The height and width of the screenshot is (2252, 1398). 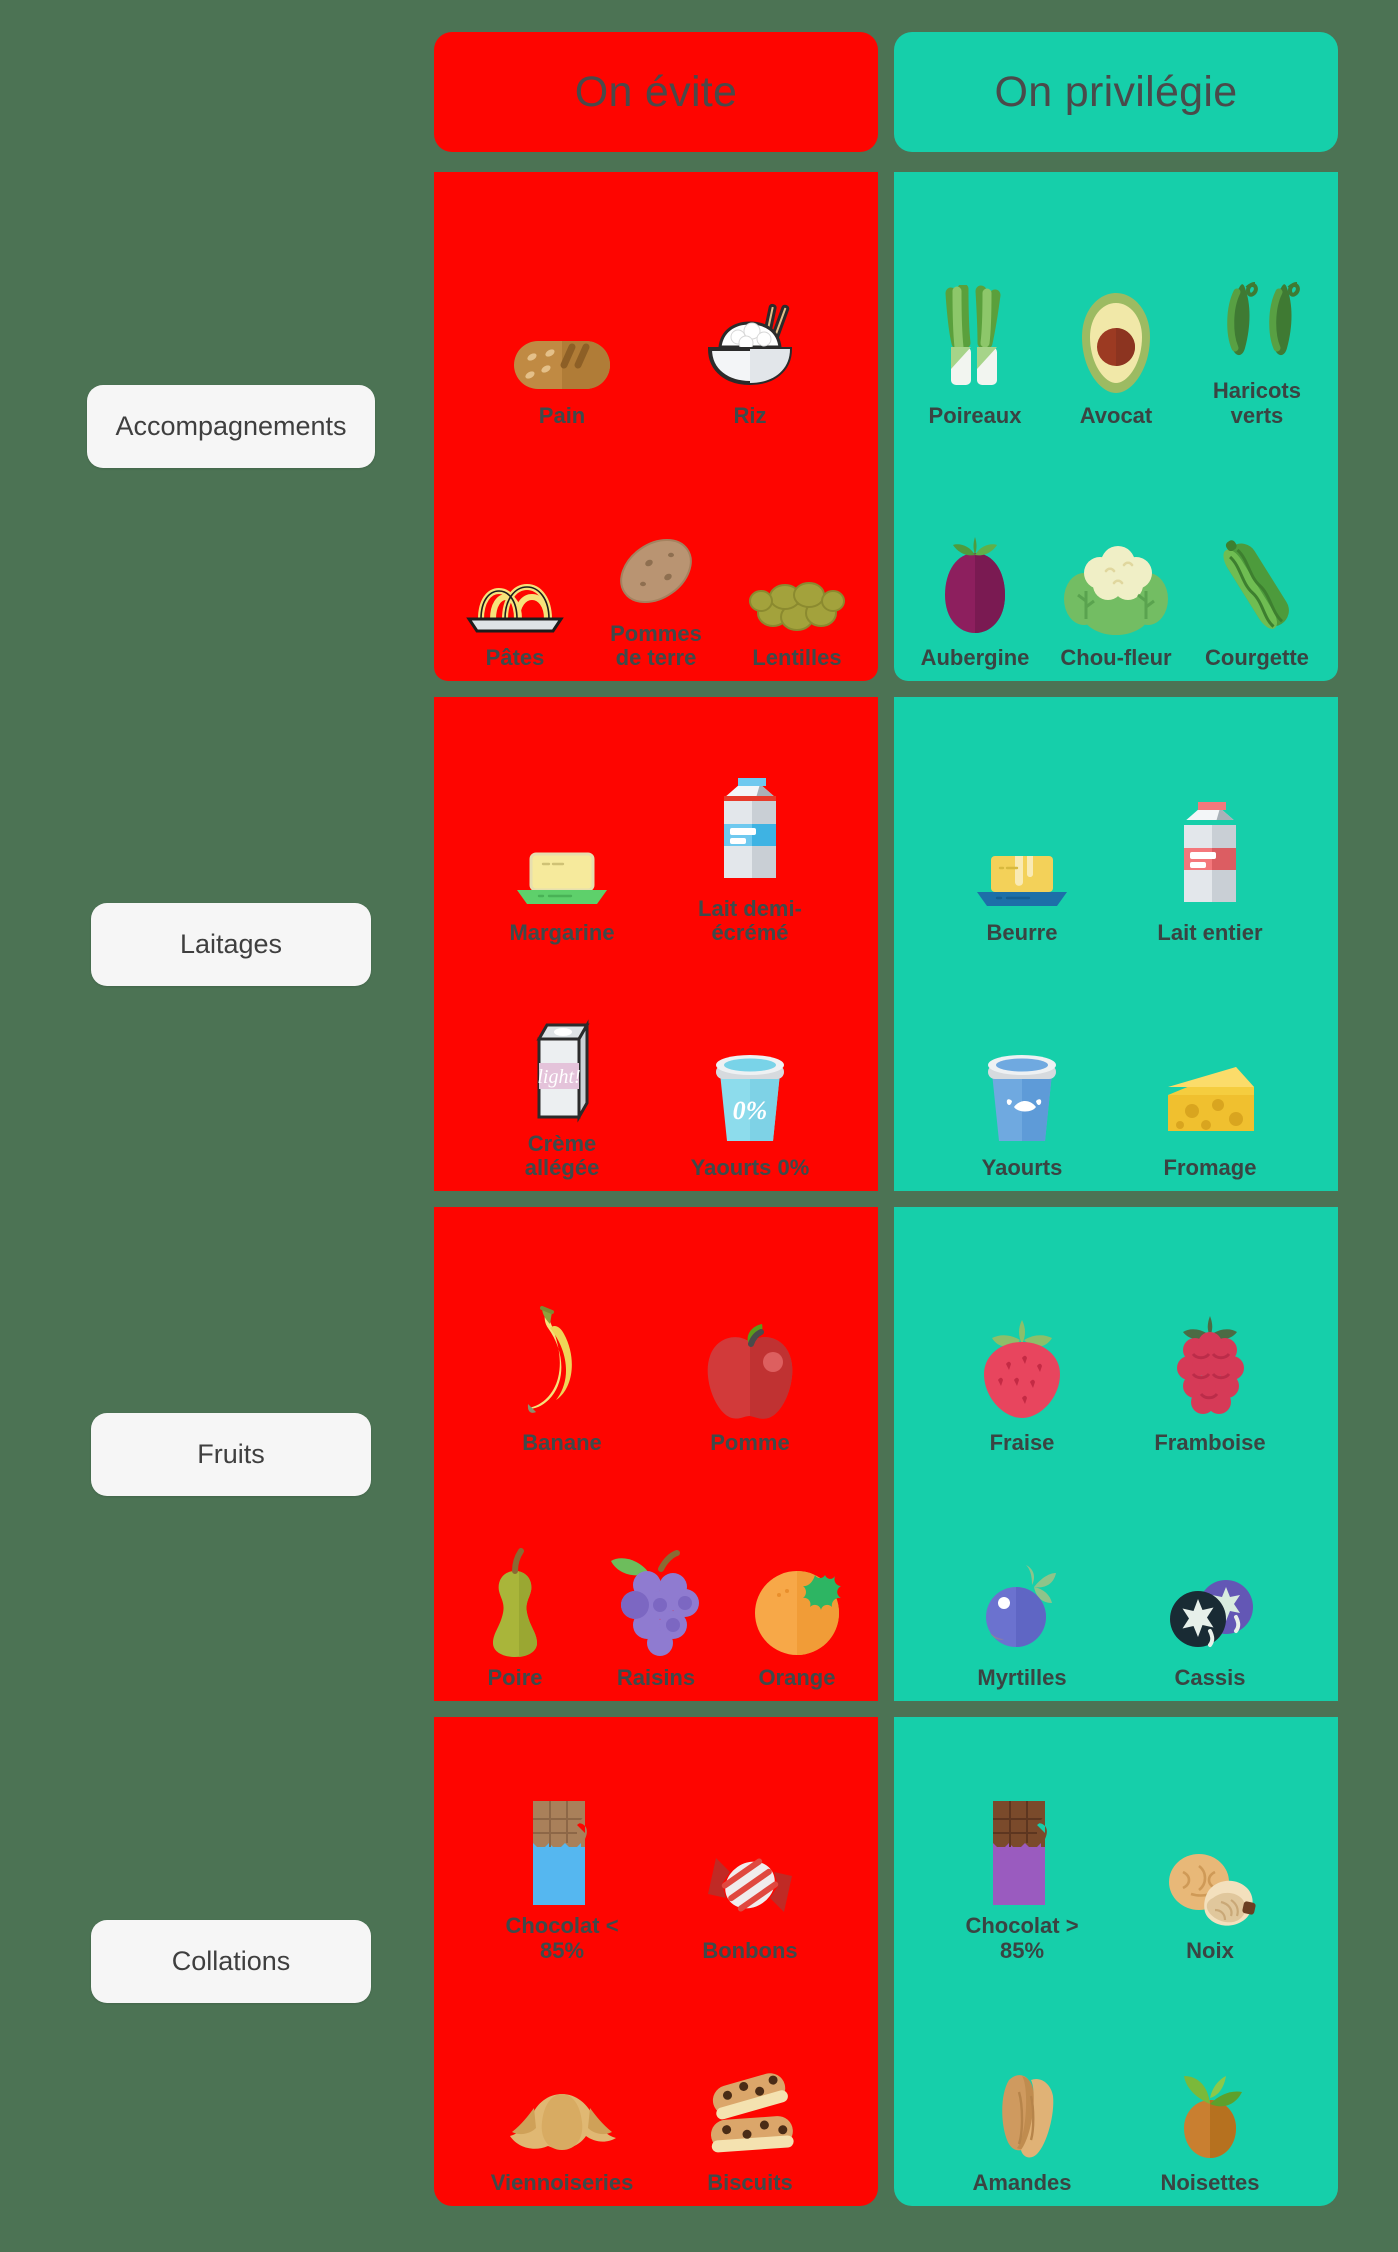 I want to click on zucchini-icon, so click(x=1257, y=583).